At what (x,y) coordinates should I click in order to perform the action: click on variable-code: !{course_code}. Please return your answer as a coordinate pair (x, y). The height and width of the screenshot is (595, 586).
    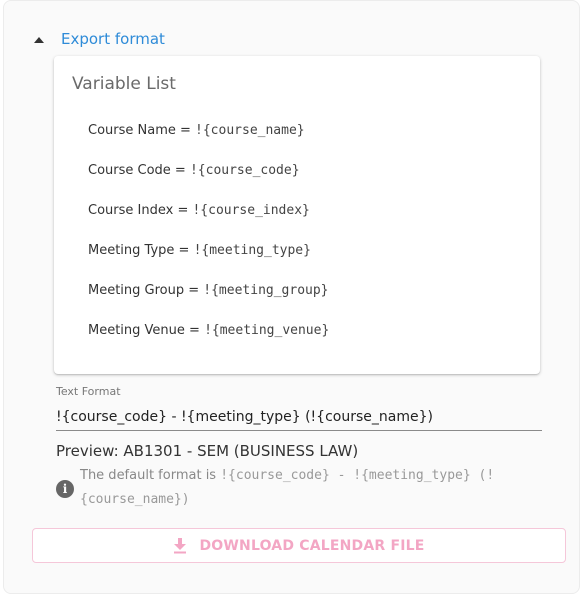
    Looking at the image, I should click on (244, 170).